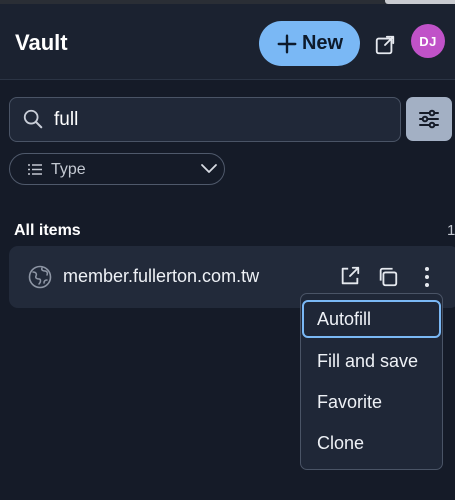 This screenshot has width=455, height=500. What do you see at coordinates (428, 41) in the screenshot?
I see `user-avatar: DJ` at bounding box center [428, 41].